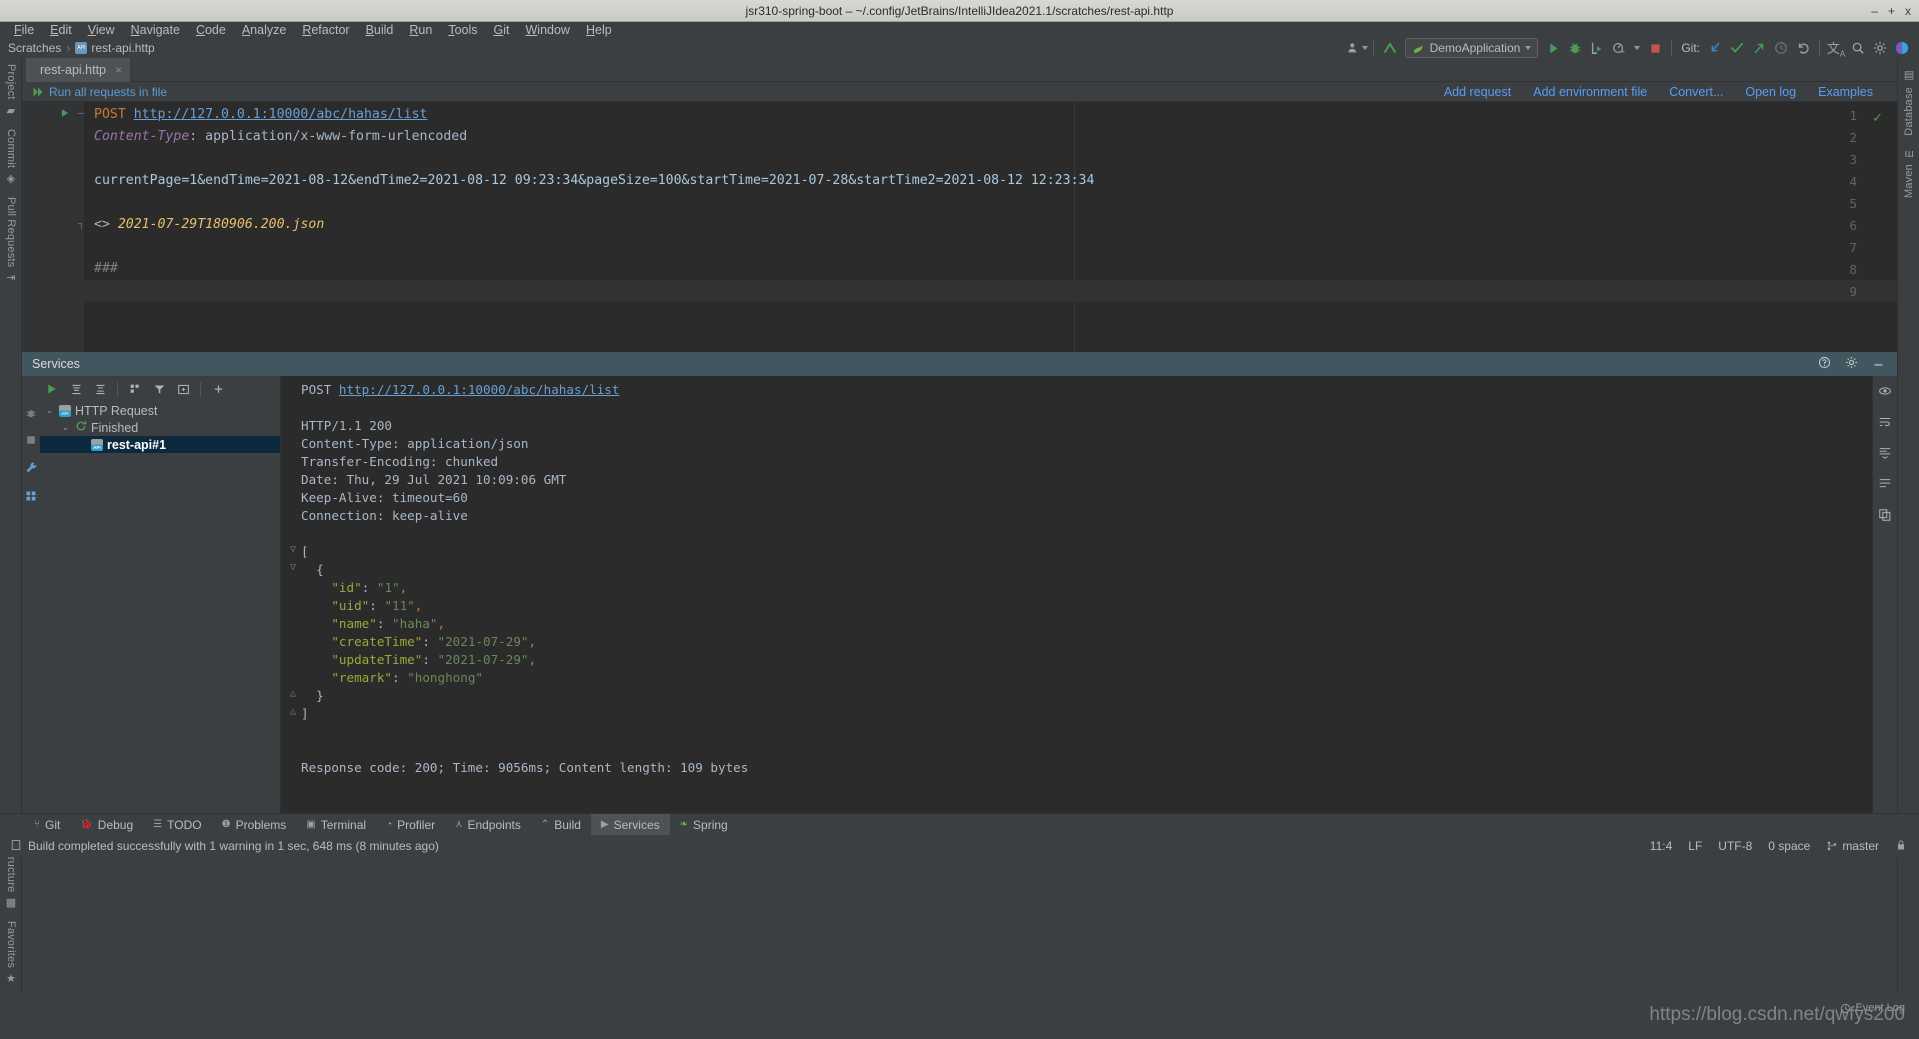  I want to click on collapse-all-icon, so click(100, 389).